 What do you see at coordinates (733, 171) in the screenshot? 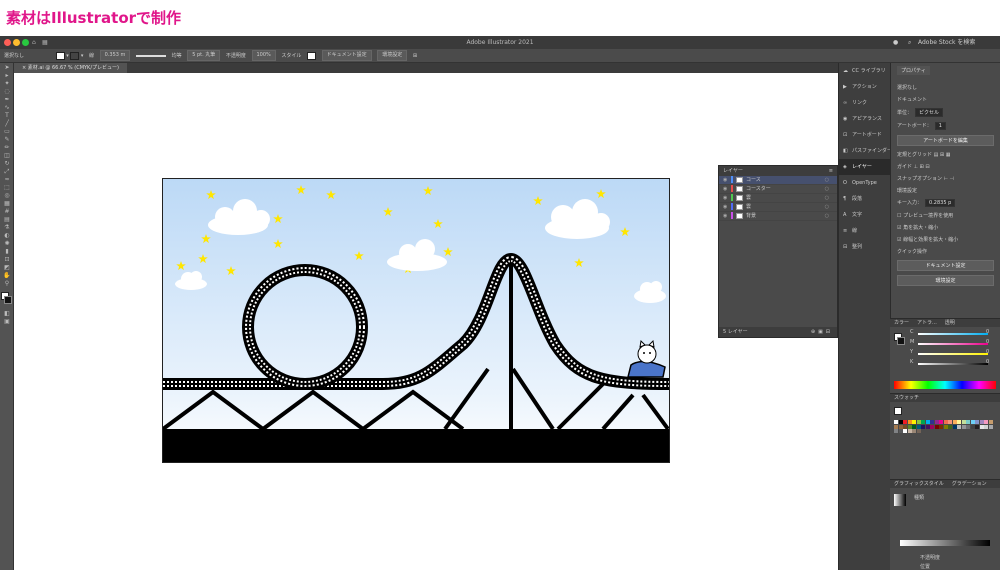
I see `layers-tab: レイヤー` at bounding box center [733, 171].